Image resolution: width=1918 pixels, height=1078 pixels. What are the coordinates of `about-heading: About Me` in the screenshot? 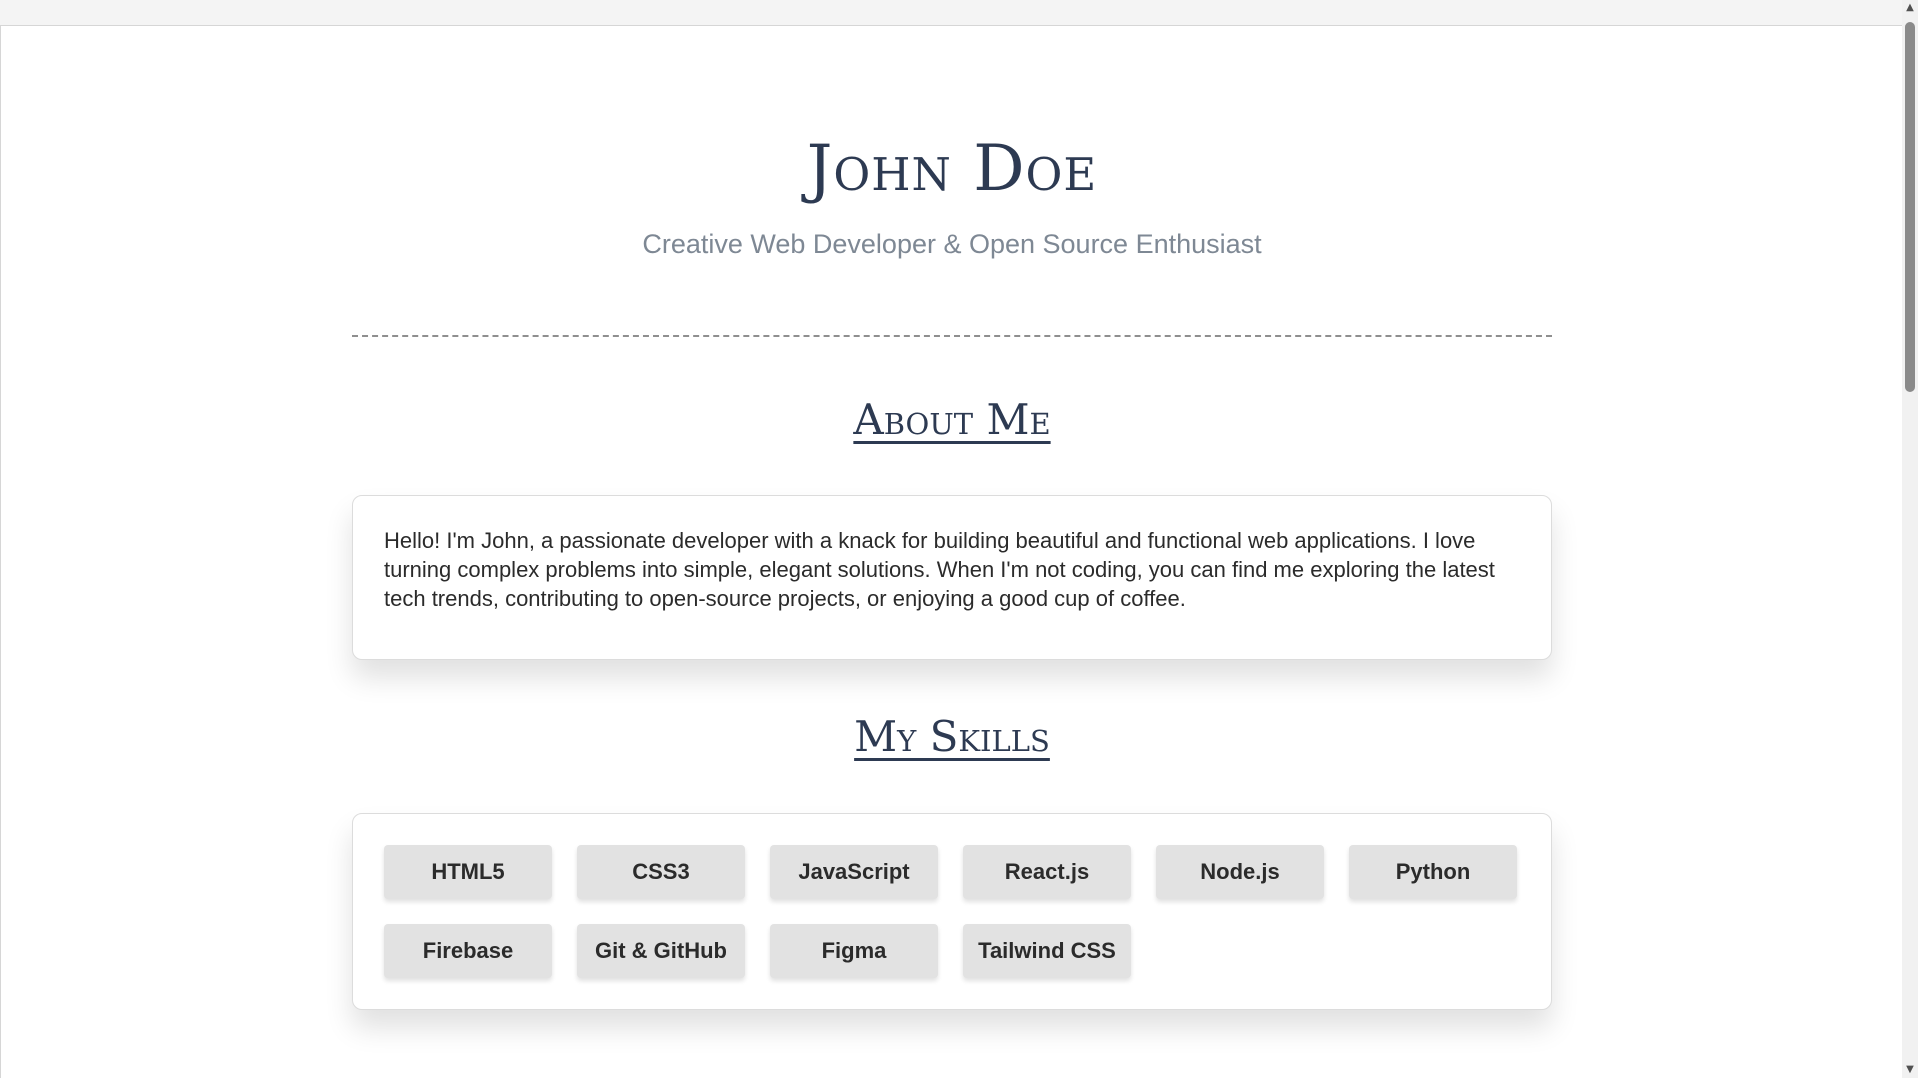 It's located at (952, 419).